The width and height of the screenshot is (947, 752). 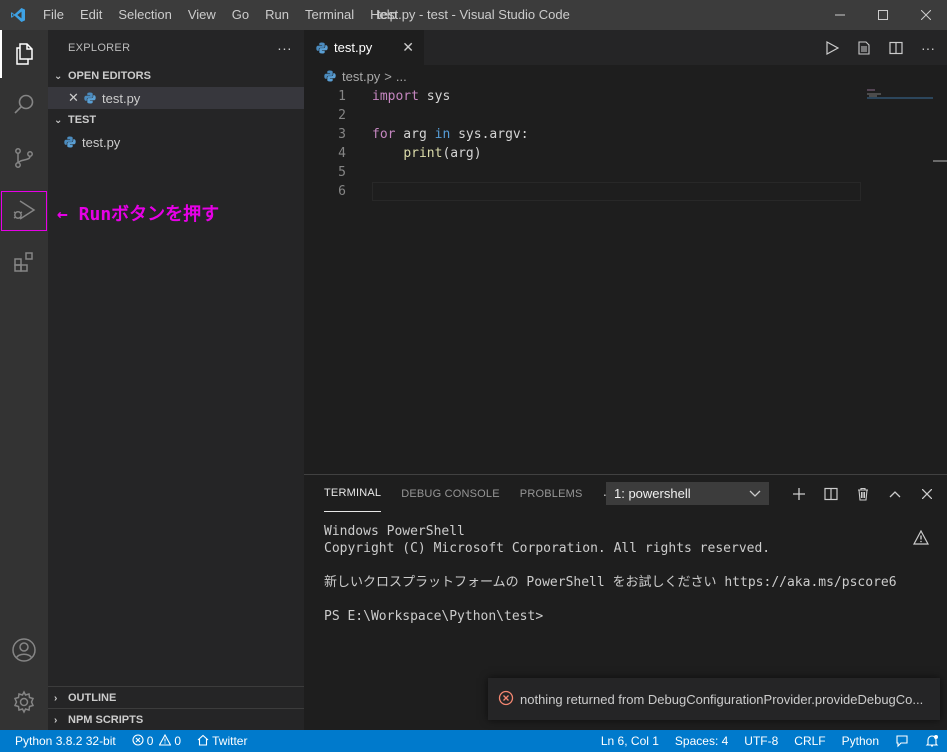 I want to click on code-token: sys, so click(x=434, y=96).